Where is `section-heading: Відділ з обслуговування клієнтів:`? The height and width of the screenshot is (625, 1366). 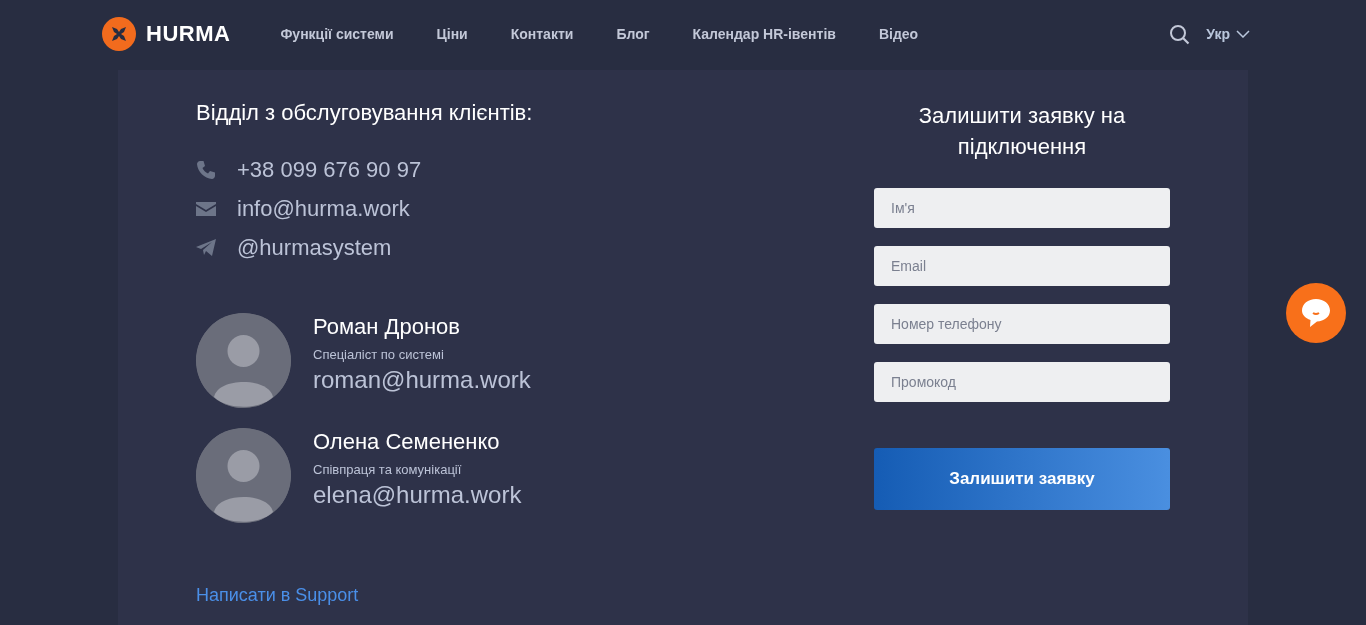 section-heading: Відділ з обслуговування клієнтів: is located at coordinates (365, 113).